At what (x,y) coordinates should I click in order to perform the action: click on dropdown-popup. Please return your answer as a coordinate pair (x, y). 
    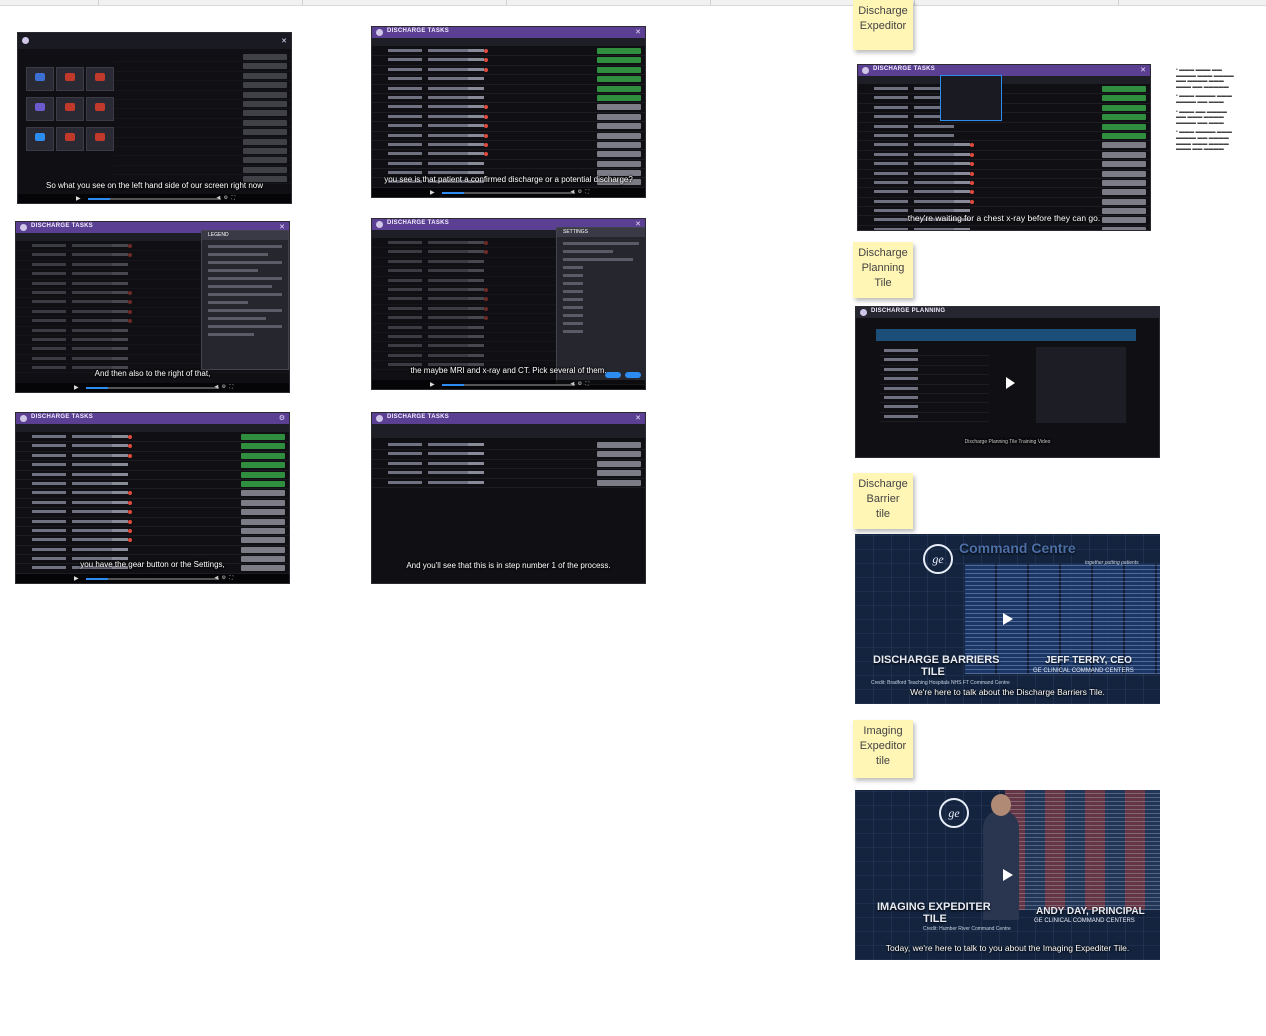
    Looking at the image, I should click on (971, 98).